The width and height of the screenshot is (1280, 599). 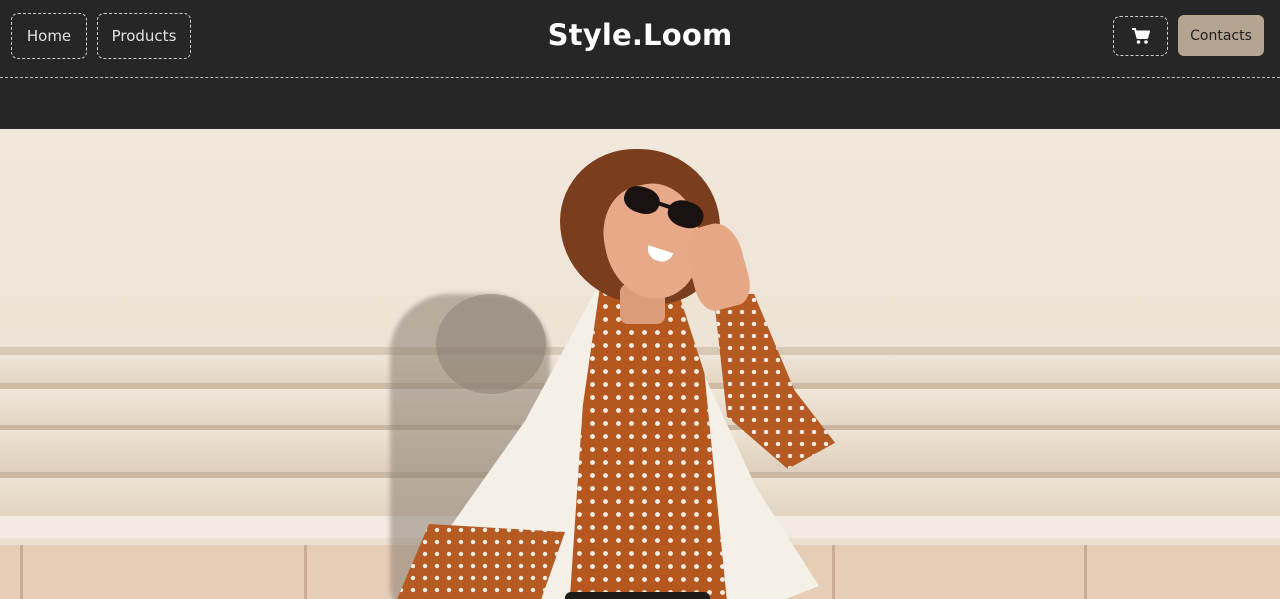 I want to click on header-actions: Contacts, so click(x=1188, y=35).